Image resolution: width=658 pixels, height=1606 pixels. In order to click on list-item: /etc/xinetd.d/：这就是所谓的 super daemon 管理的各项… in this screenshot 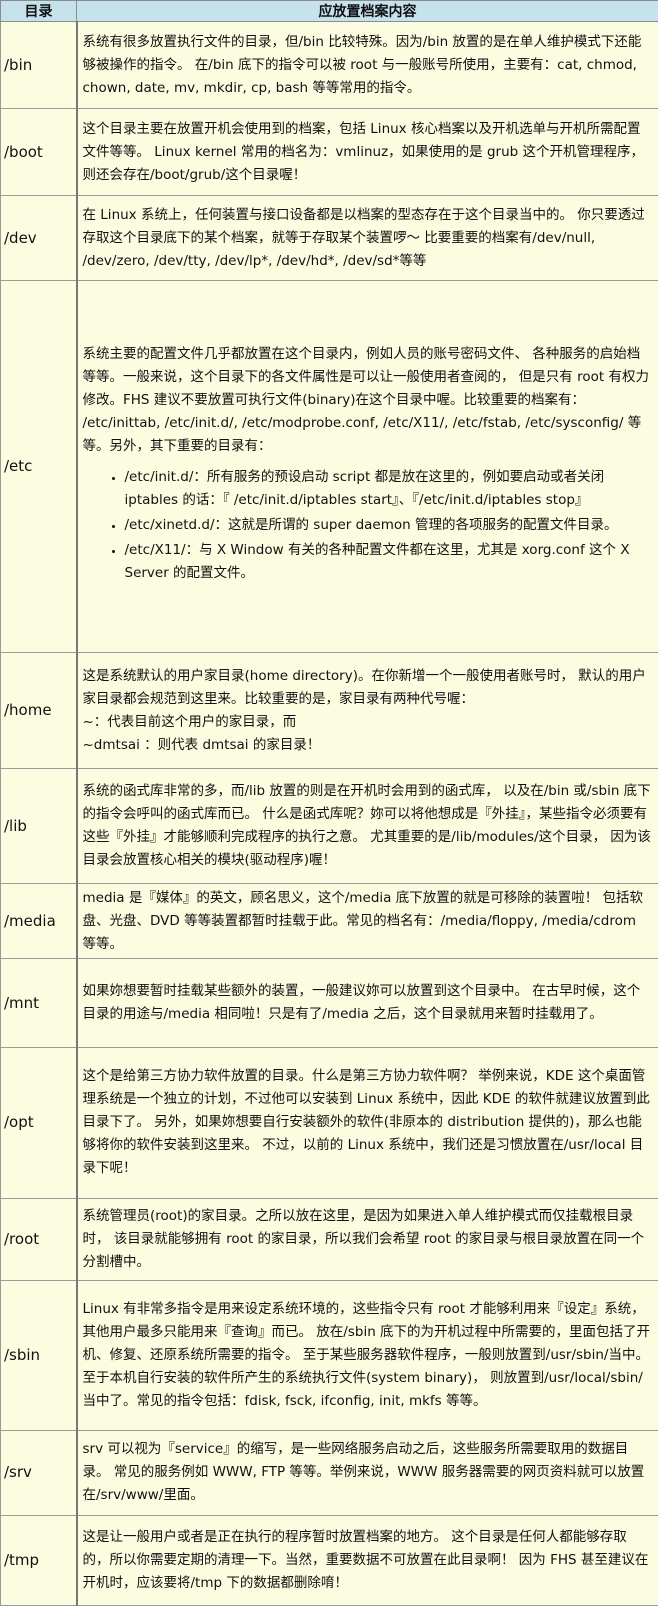, I will do `click(389, 525)`.